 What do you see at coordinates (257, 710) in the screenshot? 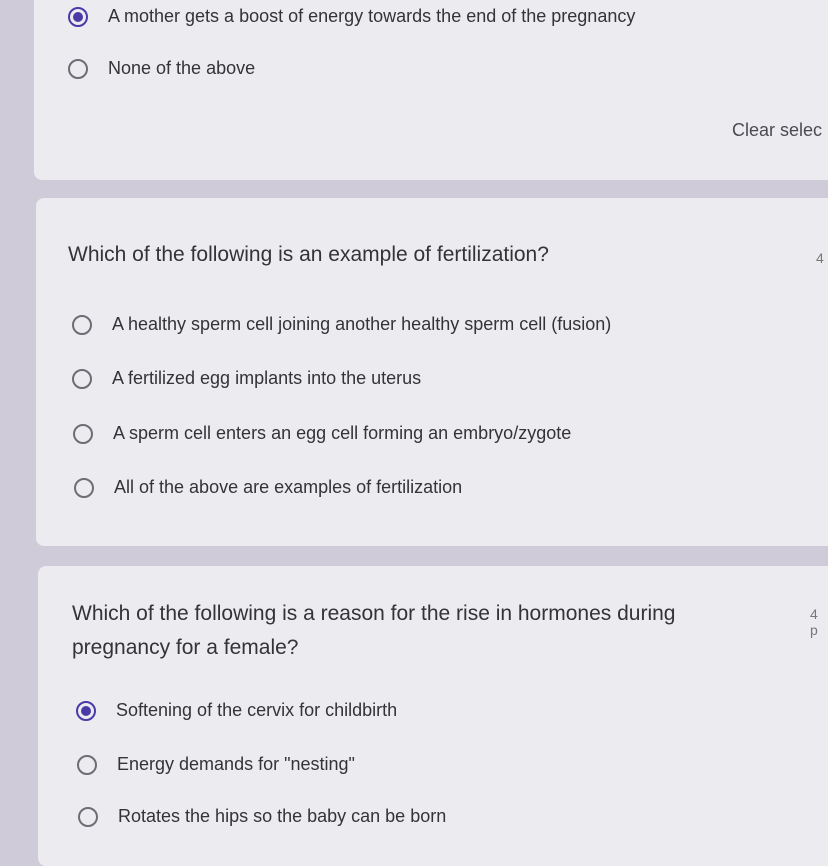
I see `option-label: Softening of the cervix for childbirth` at bounding box center [257, 710].